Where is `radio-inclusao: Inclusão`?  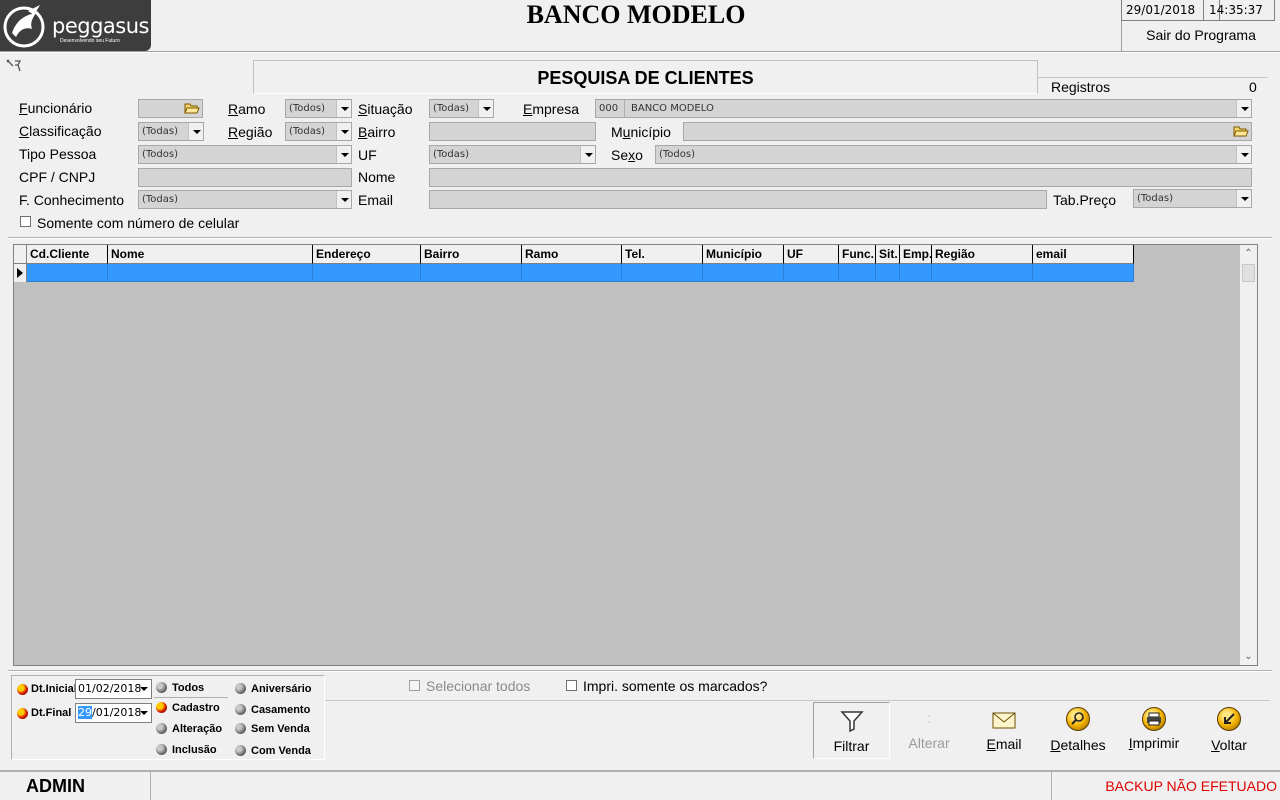
radio-inclusao: Inclusão is located at coordinates (186, 750).